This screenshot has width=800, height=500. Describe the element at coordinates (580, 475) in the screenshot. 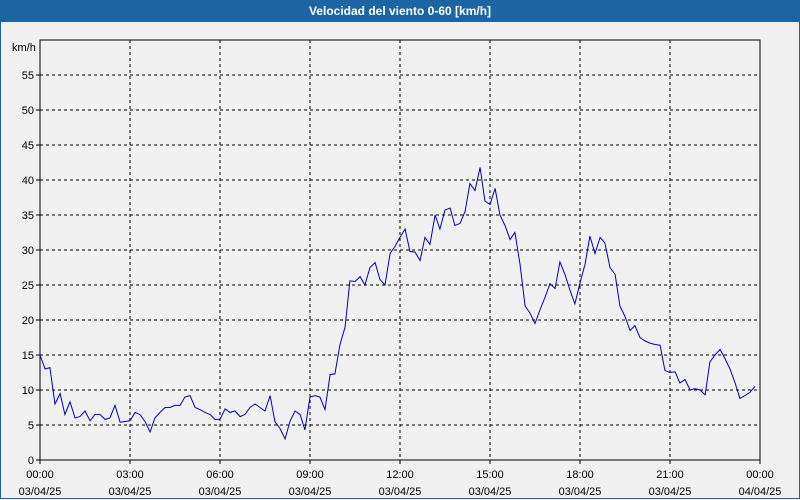

I see `x-tick-time-label: 18:00` at that location.